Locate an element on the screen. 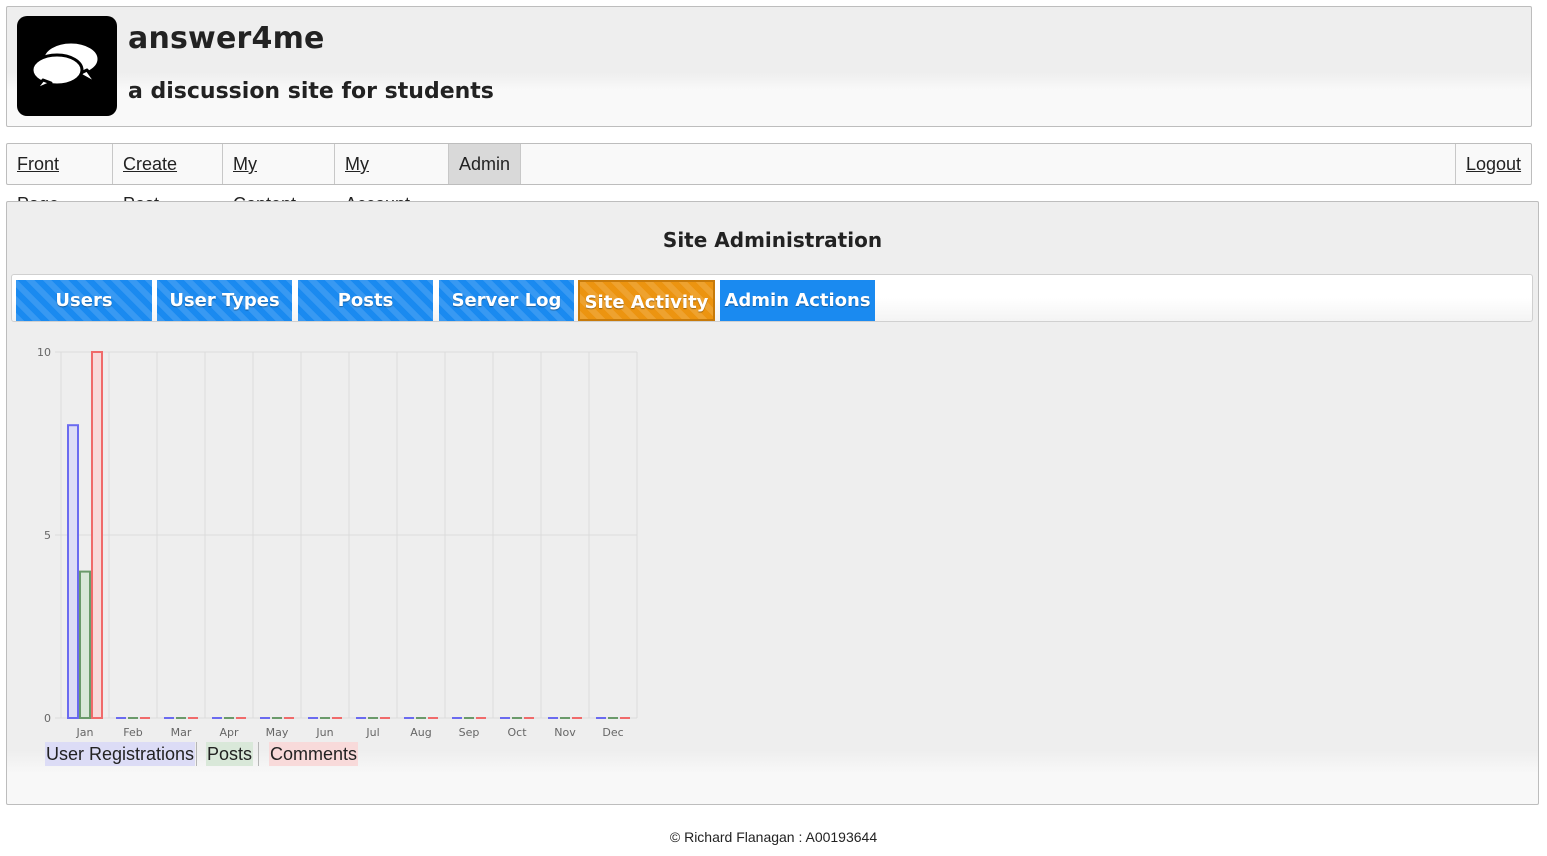  site-title: answer4me is located at coordinates (226, 38).